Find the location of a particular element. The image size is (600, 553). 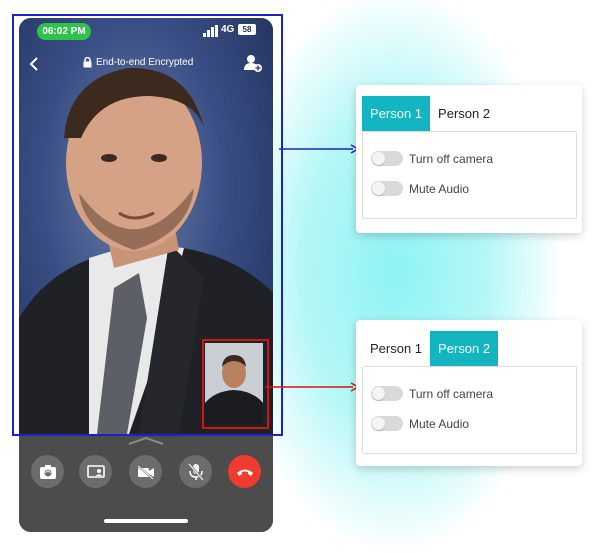

mute-button is located at coordinates (195, 471).